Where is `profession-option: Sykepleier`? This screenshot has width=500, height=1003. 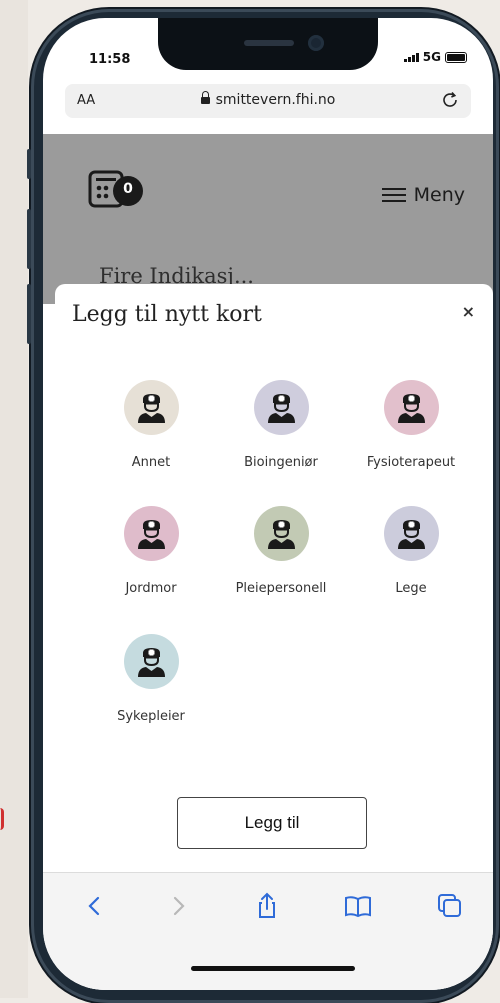 profession-option: Sykepleier is located at coordinates (151, 679).